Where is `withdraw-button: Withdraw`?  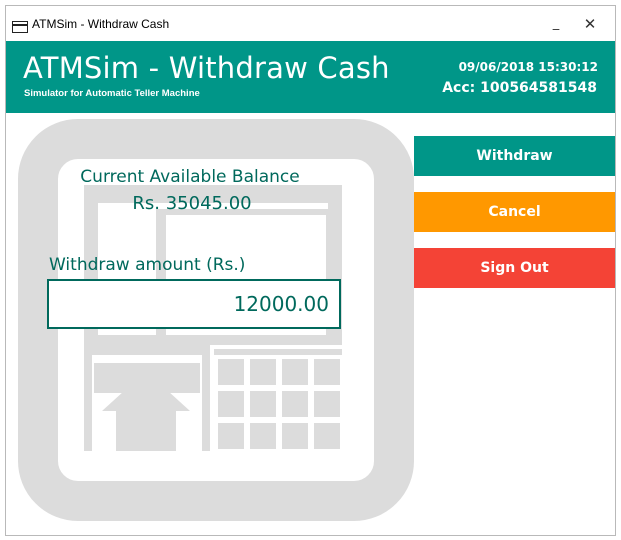
withdraw-button: Withdraw is located at coordinates (514, 156).